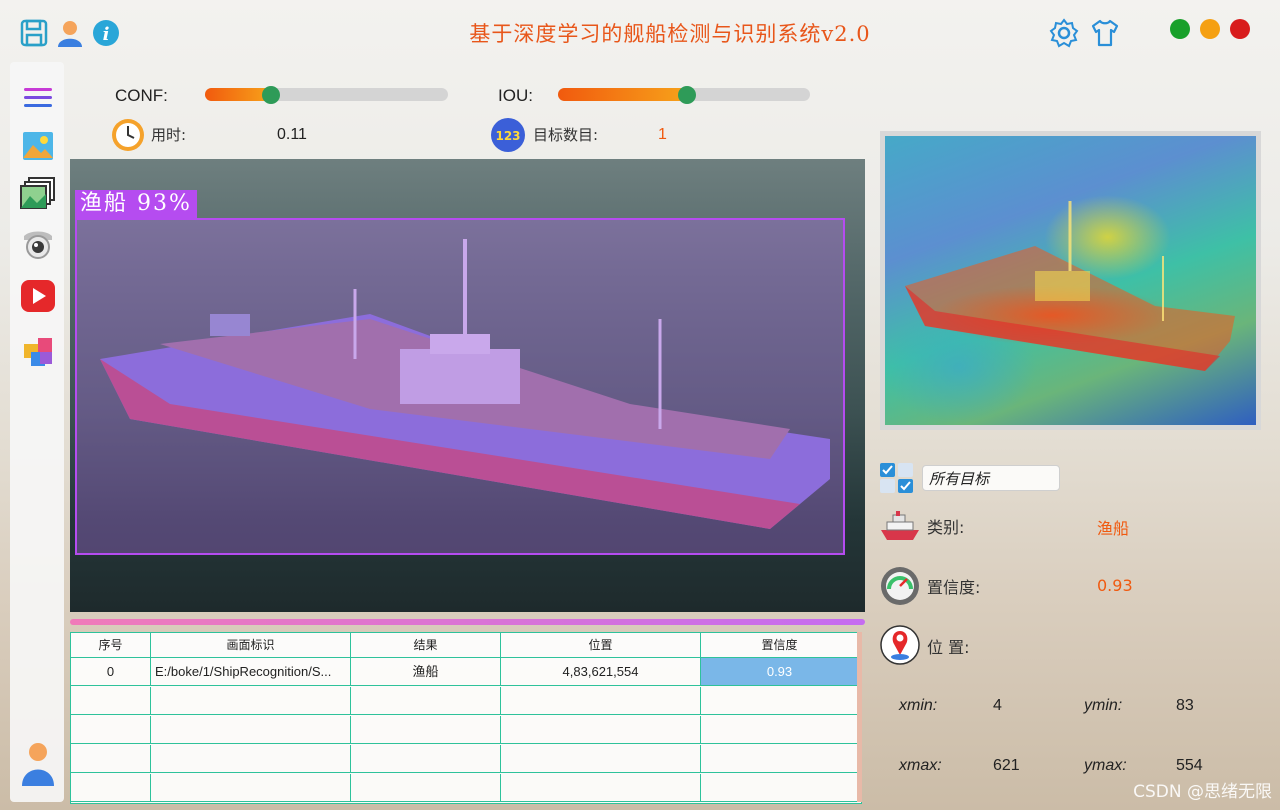 The image size is (1280, 810). Describe the element at coordinates (946, 527) in the screenshot. I see `class-label: 类别:` at that location.